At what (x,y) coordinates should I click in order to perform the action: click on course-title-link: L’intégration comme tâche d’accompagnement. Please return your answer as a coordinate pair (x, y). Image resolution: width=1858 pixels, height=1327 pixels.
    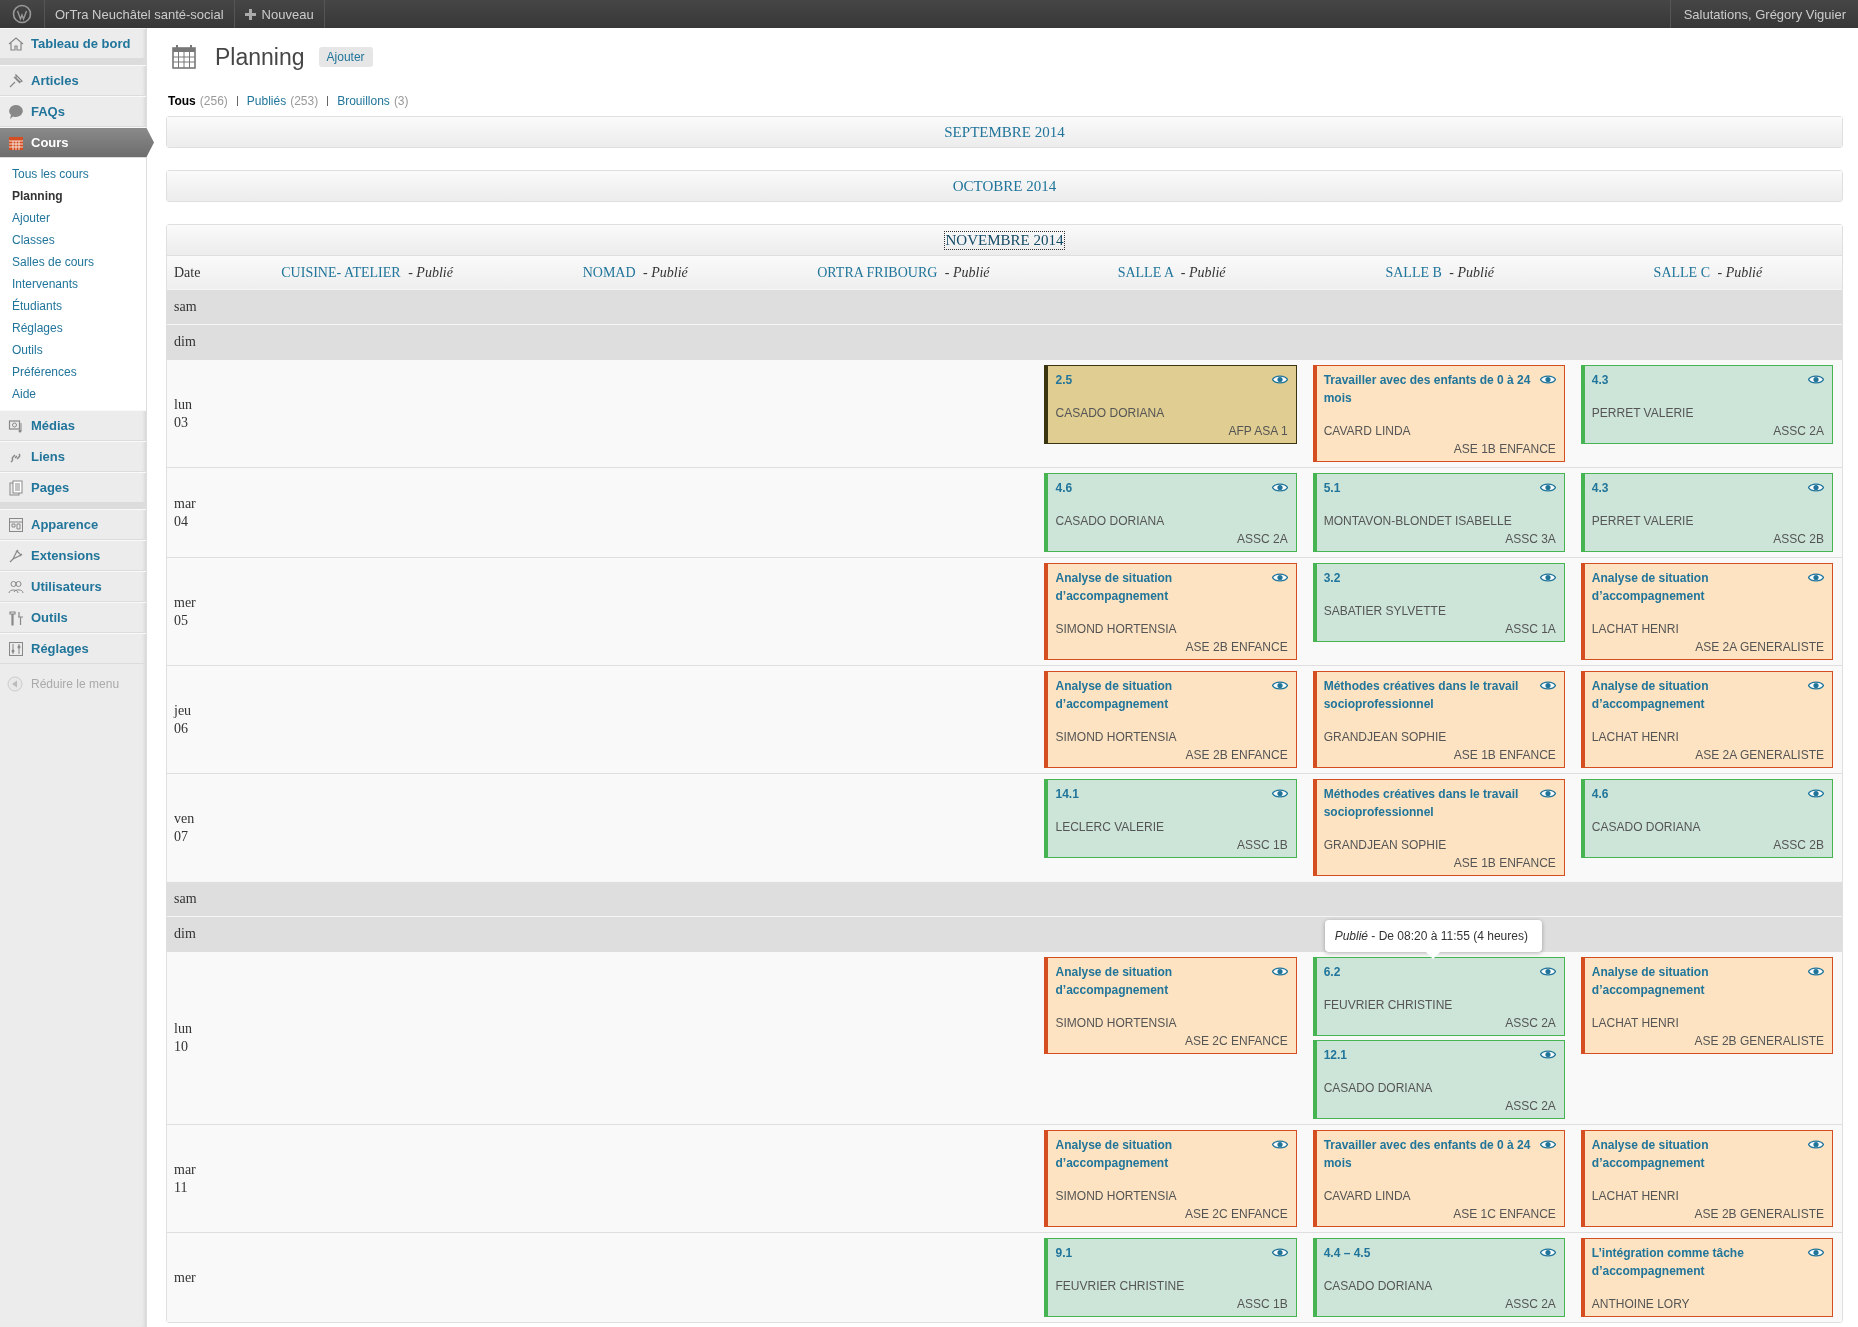
    Looking at the image, I should click on (1697, 1262).